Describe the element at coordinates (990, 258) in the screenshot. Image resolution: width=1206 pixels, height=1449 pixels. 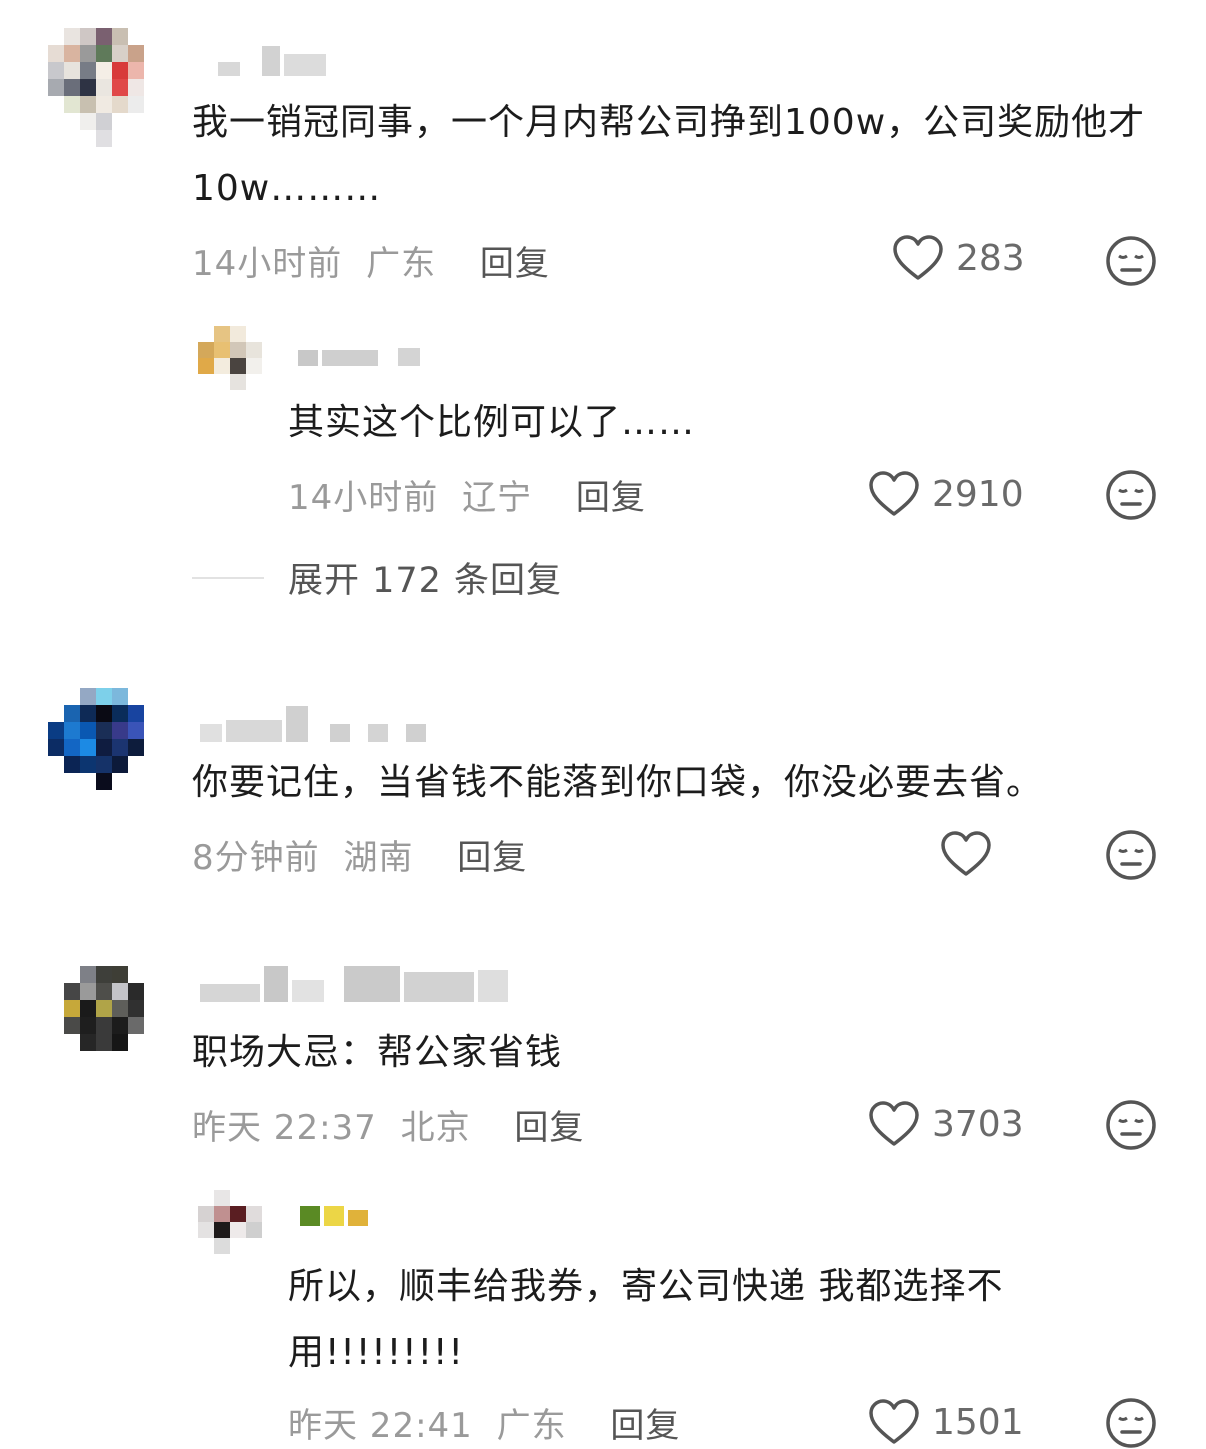
I see `like-count: 283` at that location.